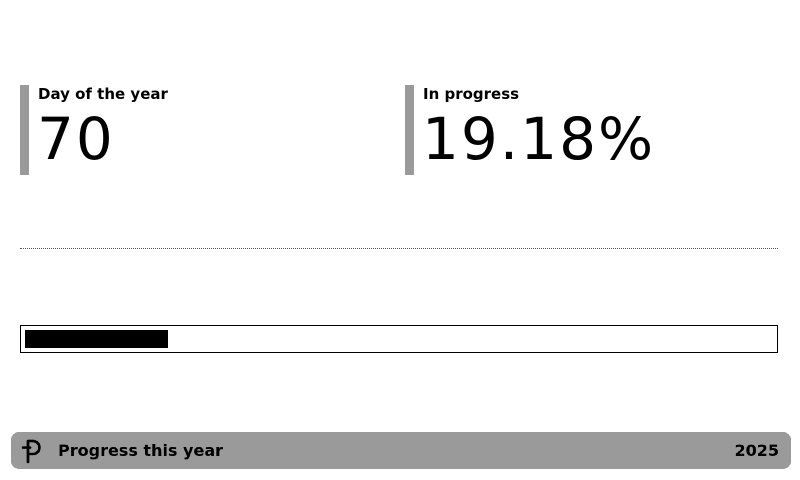 The image size is (800, 480). I want to click on year-label: 2025, so click(756, 450).